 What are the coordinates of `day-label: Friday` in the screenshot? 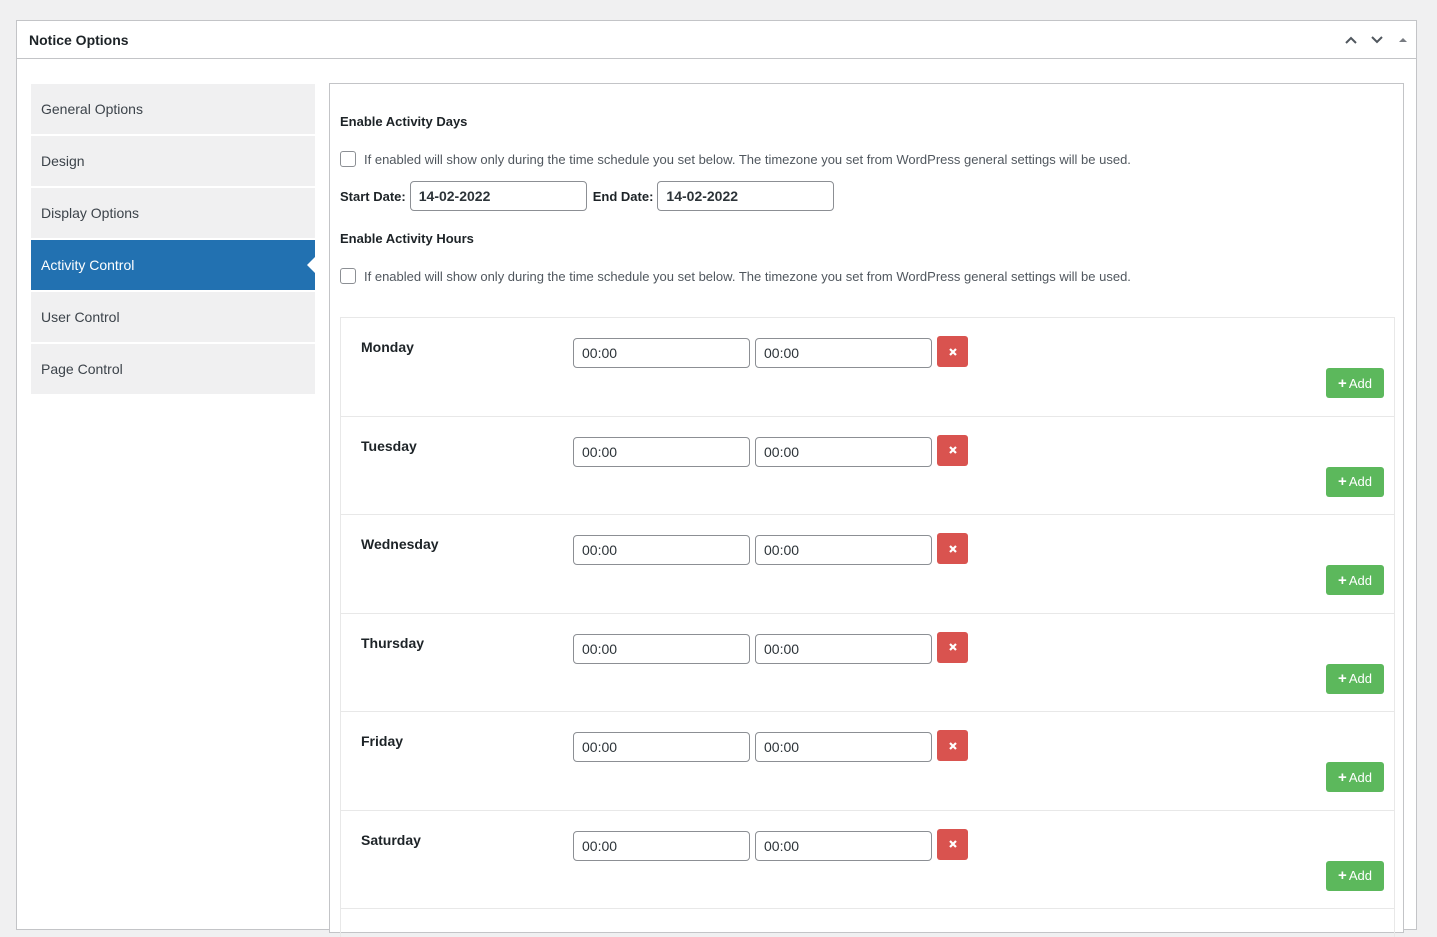 It's located at (382, 741).